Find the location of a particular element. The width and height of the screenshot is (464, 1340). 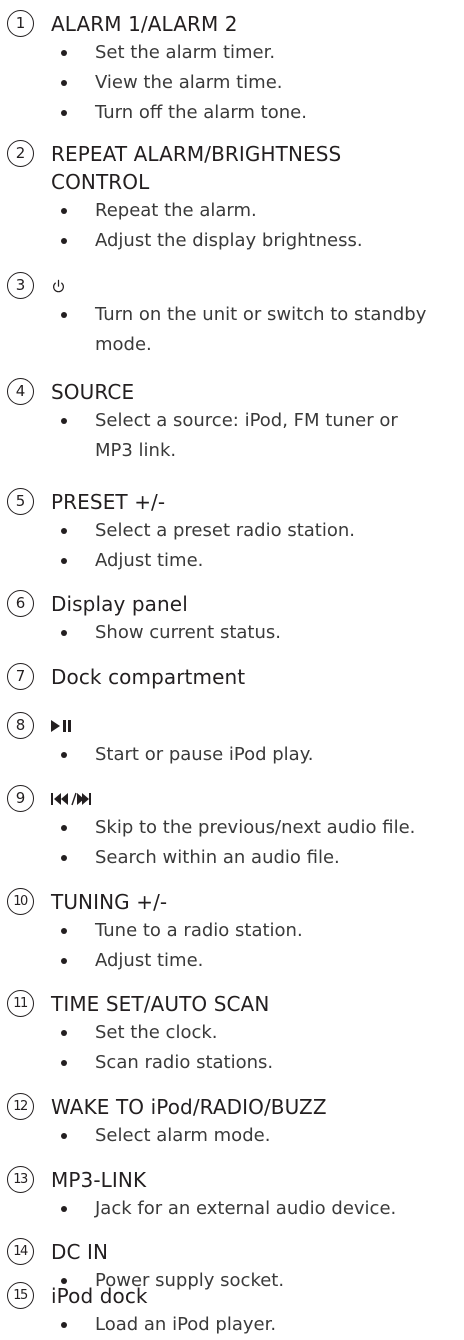

bullet-item: Select a preset radio station. is located at coordinates (257, 531).